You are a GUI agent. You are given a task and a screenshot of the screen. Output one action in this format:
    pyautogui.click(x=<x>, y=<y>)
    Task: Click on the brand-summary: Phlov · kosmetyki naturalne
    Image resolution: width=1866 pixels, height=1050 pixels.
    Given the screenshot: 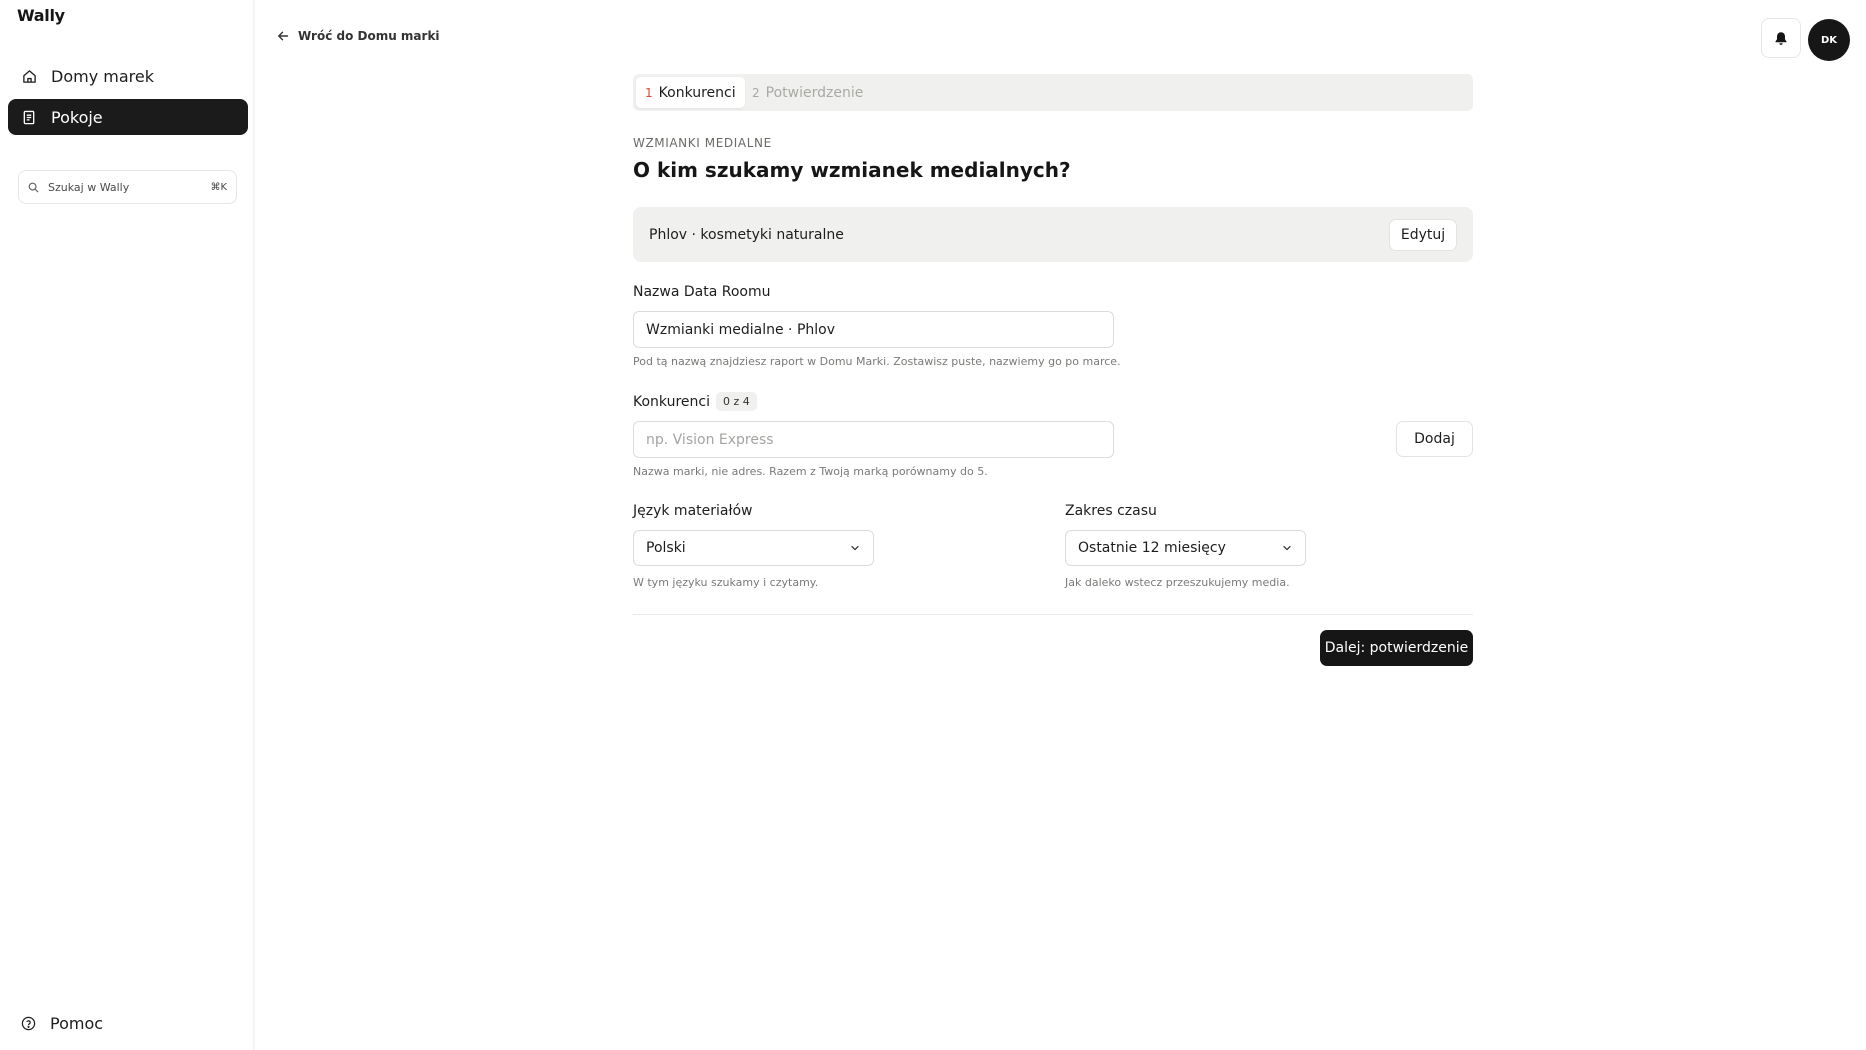 What is the action you would take?
    pyautogui.click(x=746, y=234)
    